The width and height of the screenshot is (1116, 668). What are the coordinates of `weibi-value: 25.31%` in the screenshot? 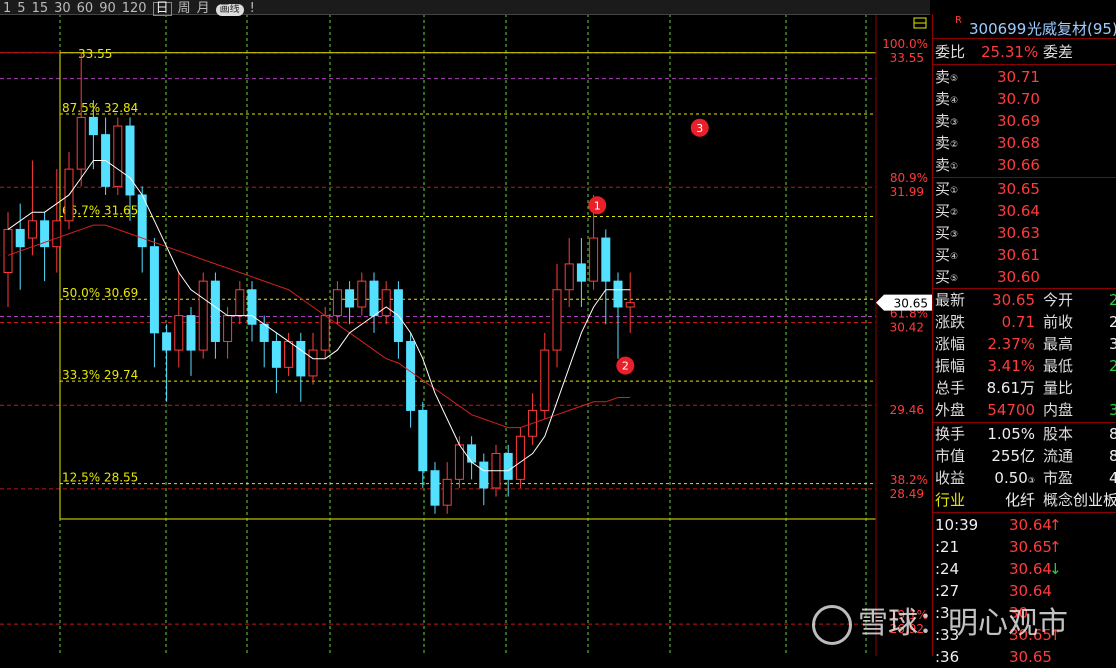 It's located at (1010, 52).